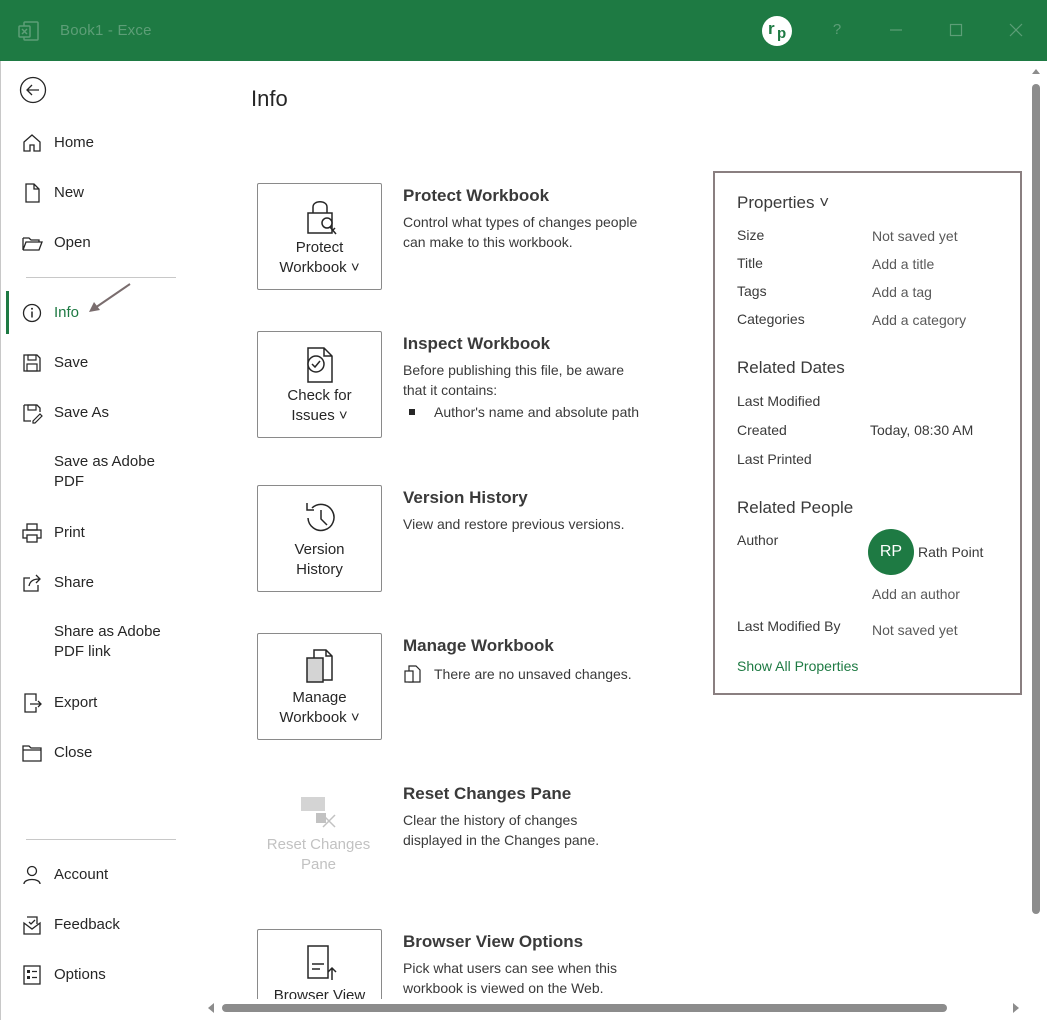  What do you see at coordinates (797, 666) in the screenshot?
I see `show-all-properties-link: Show All Properties` at bounding box center [797, 666].